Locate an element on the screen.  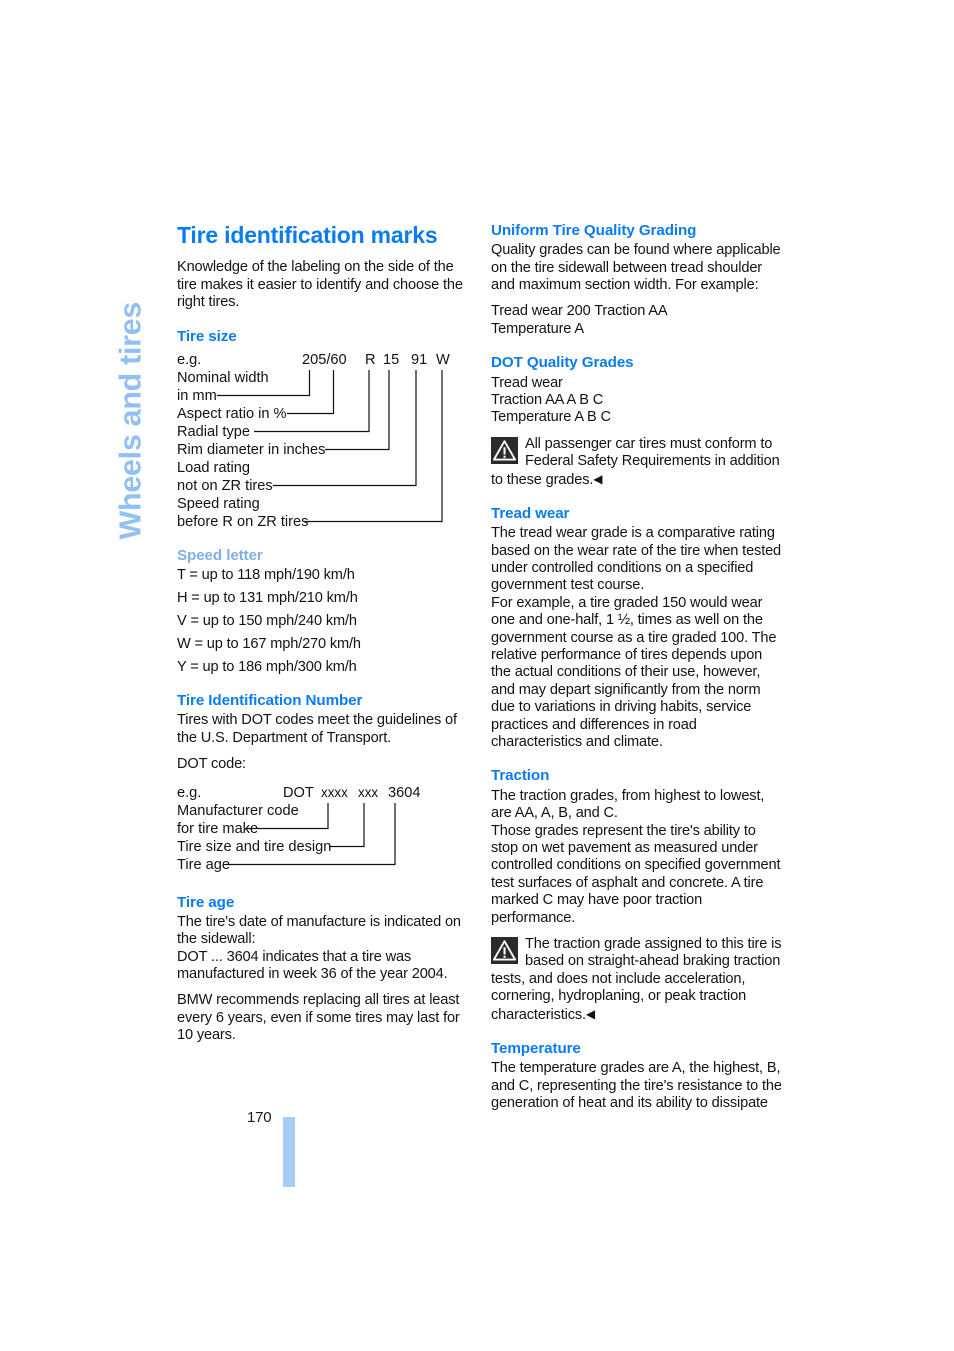
heading-dot-quality-grades: DOT Quality Grades is located at coordinates (562, 363).